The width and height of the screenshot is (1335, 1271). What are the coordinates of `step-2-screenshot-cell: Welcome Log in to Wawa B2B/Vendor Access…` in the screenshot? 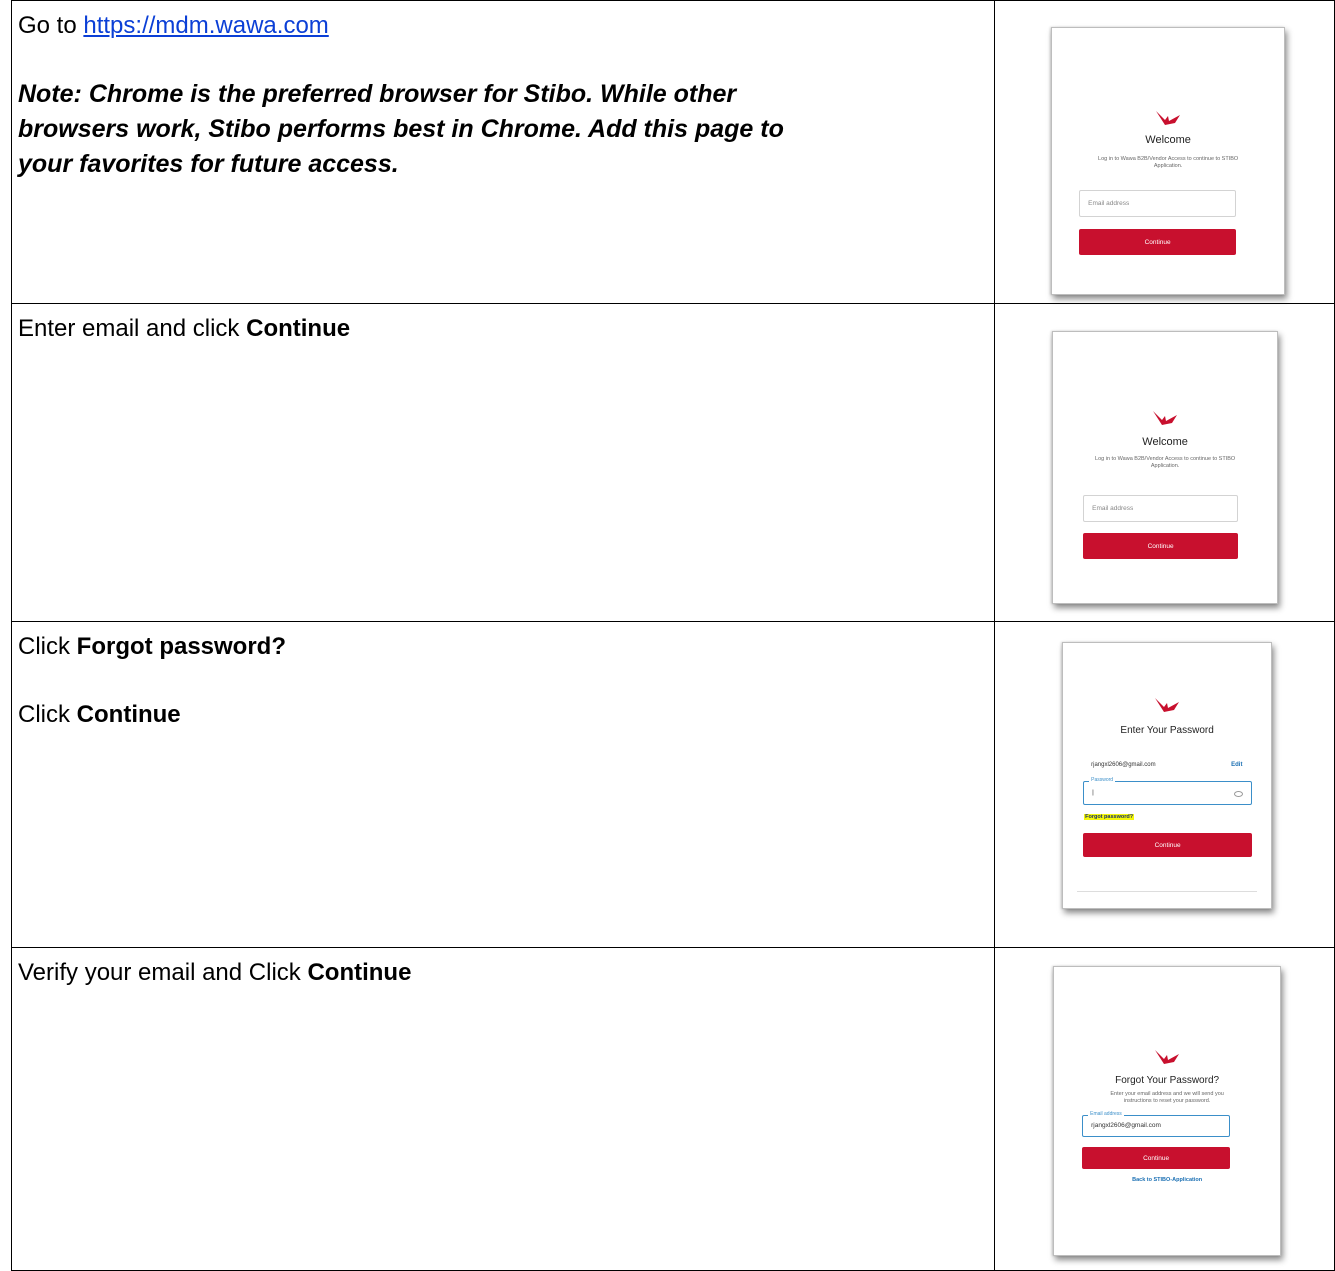 It's located at (1164, 462).